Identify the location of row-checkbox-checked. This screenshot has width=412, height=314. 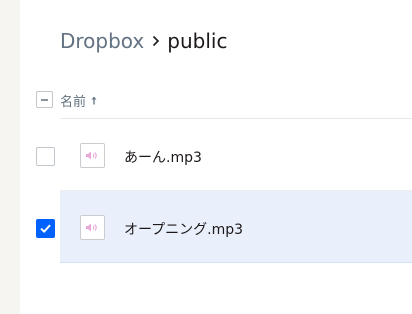
(45, 228).